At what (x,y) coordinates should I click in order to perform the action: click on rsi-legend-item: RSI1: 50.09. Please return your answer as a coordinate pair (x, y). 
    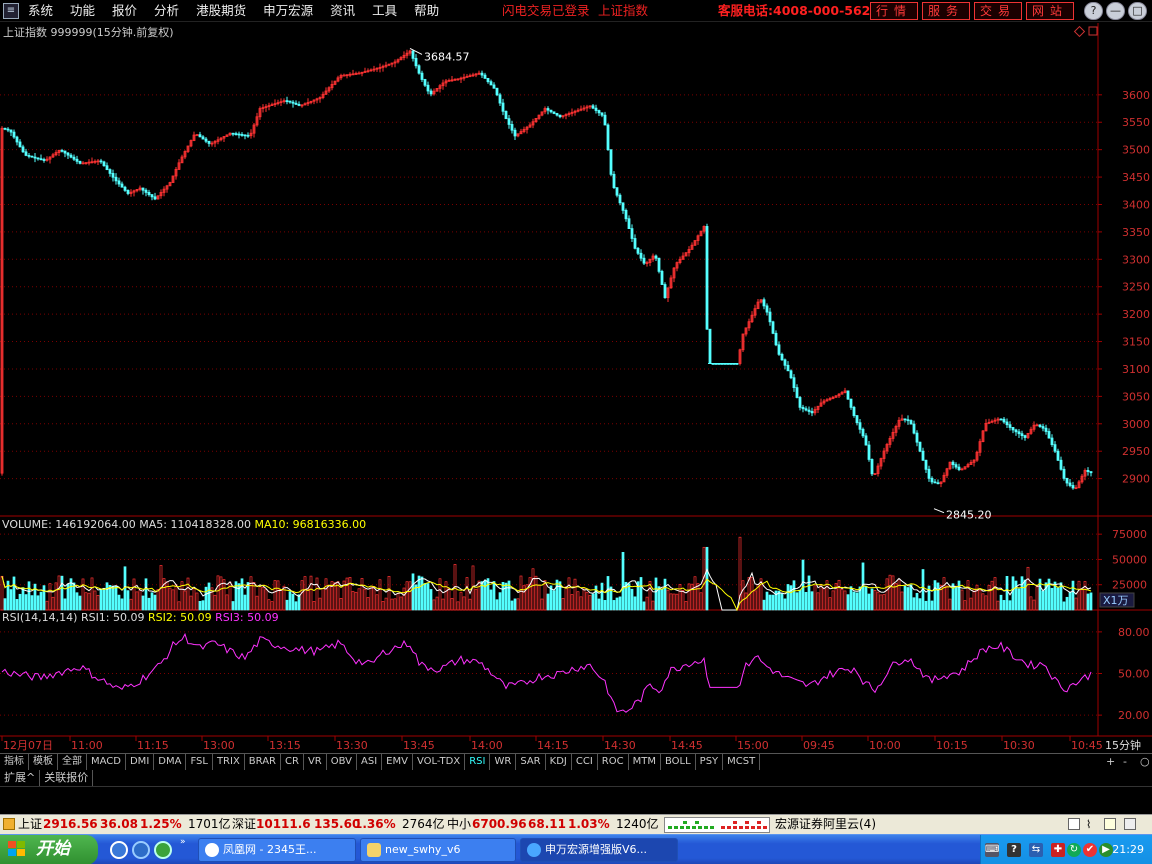
    Looking at the image, I should click on (113, 617).